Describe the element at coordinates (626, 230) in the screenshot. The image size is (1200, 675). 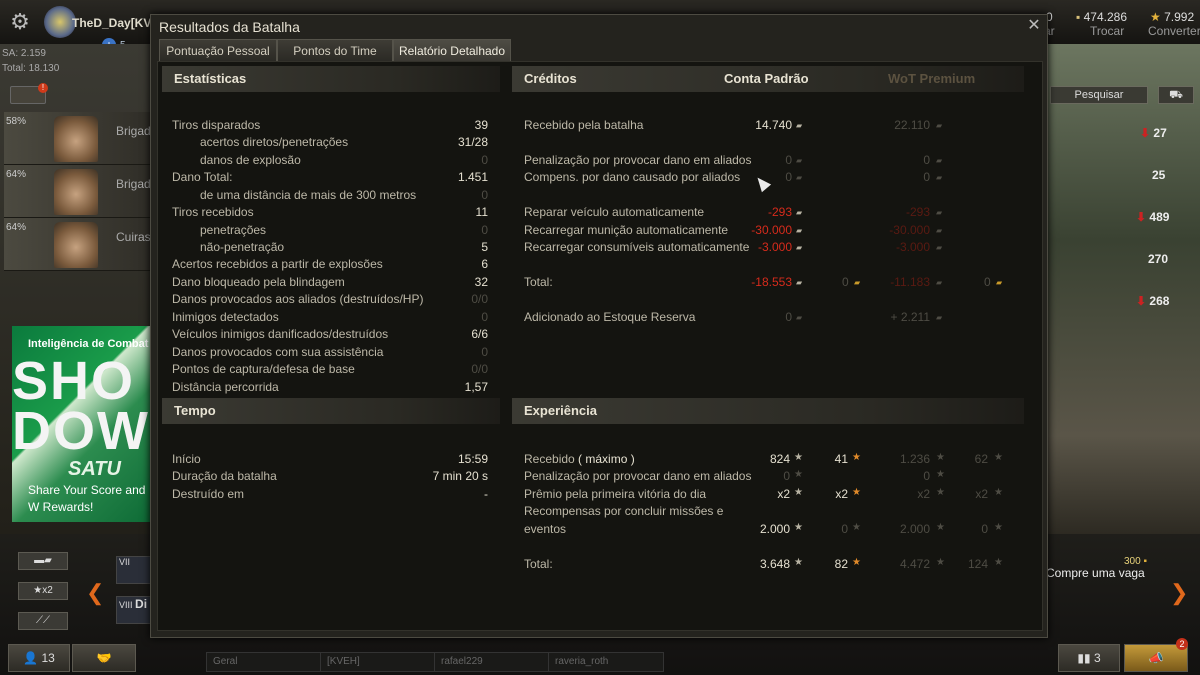
I see `credits-label: Recarregar munição automaticamente` at that location.